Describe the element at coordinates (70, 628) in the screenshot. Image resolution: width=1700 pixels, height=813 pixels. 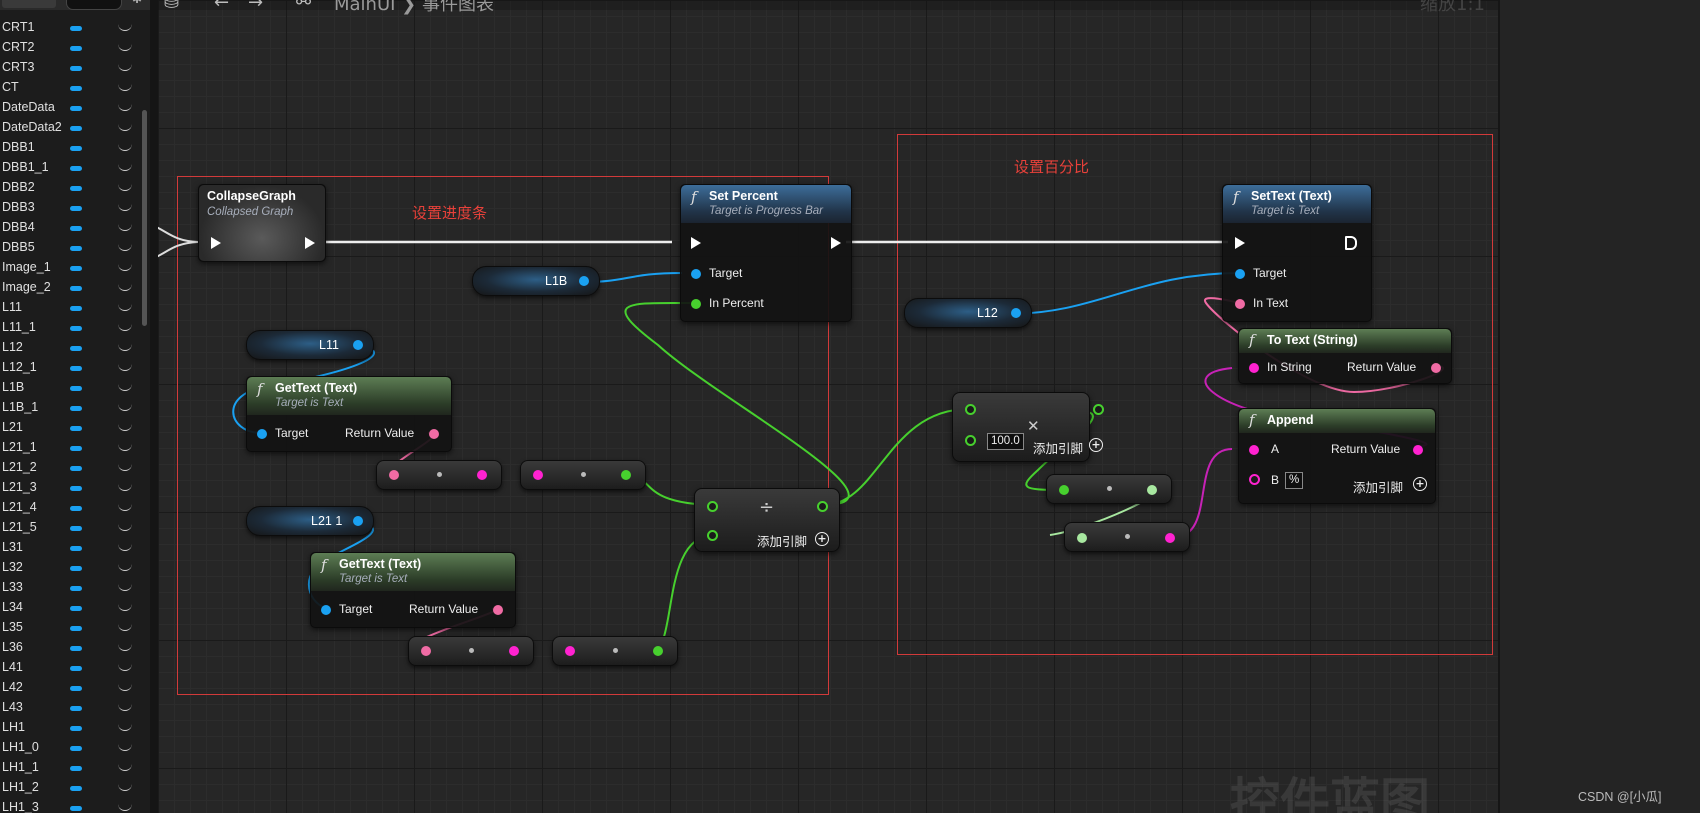
I see `variable-row: L35` at that location.